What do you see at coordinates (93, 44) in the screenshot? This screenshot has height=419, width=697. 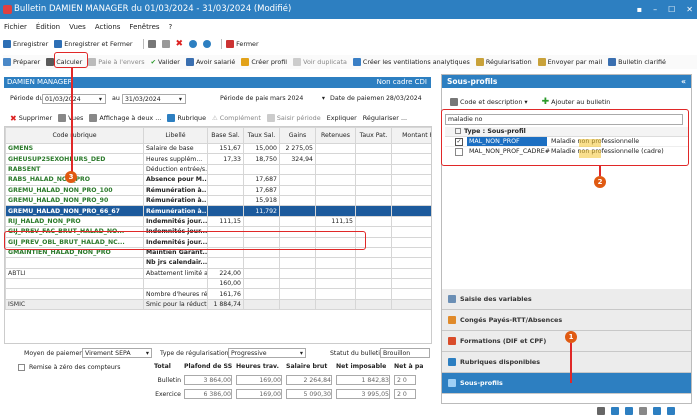 I see `save-close-button: Enregistrer et Fermer` at bounding box center [93, 44].